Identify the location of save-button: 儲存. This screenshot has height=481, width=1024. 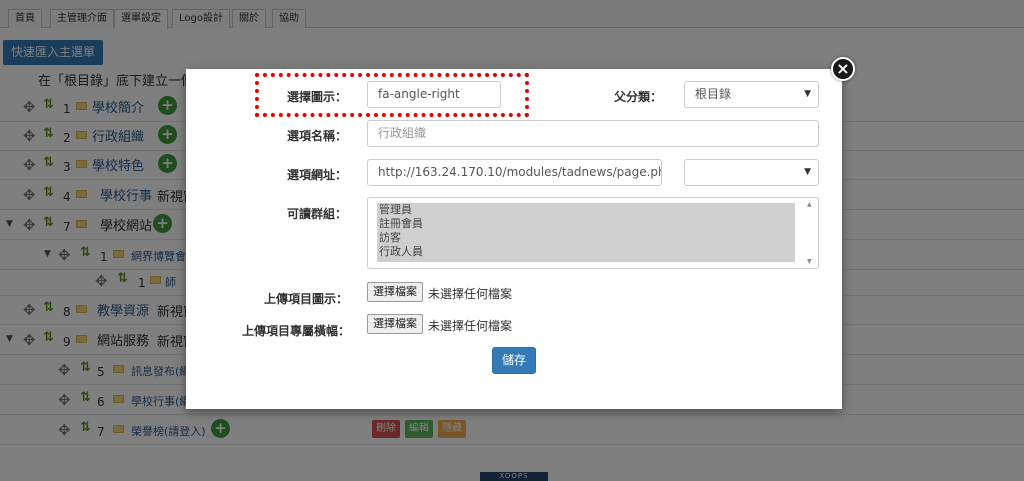
(514, 360).